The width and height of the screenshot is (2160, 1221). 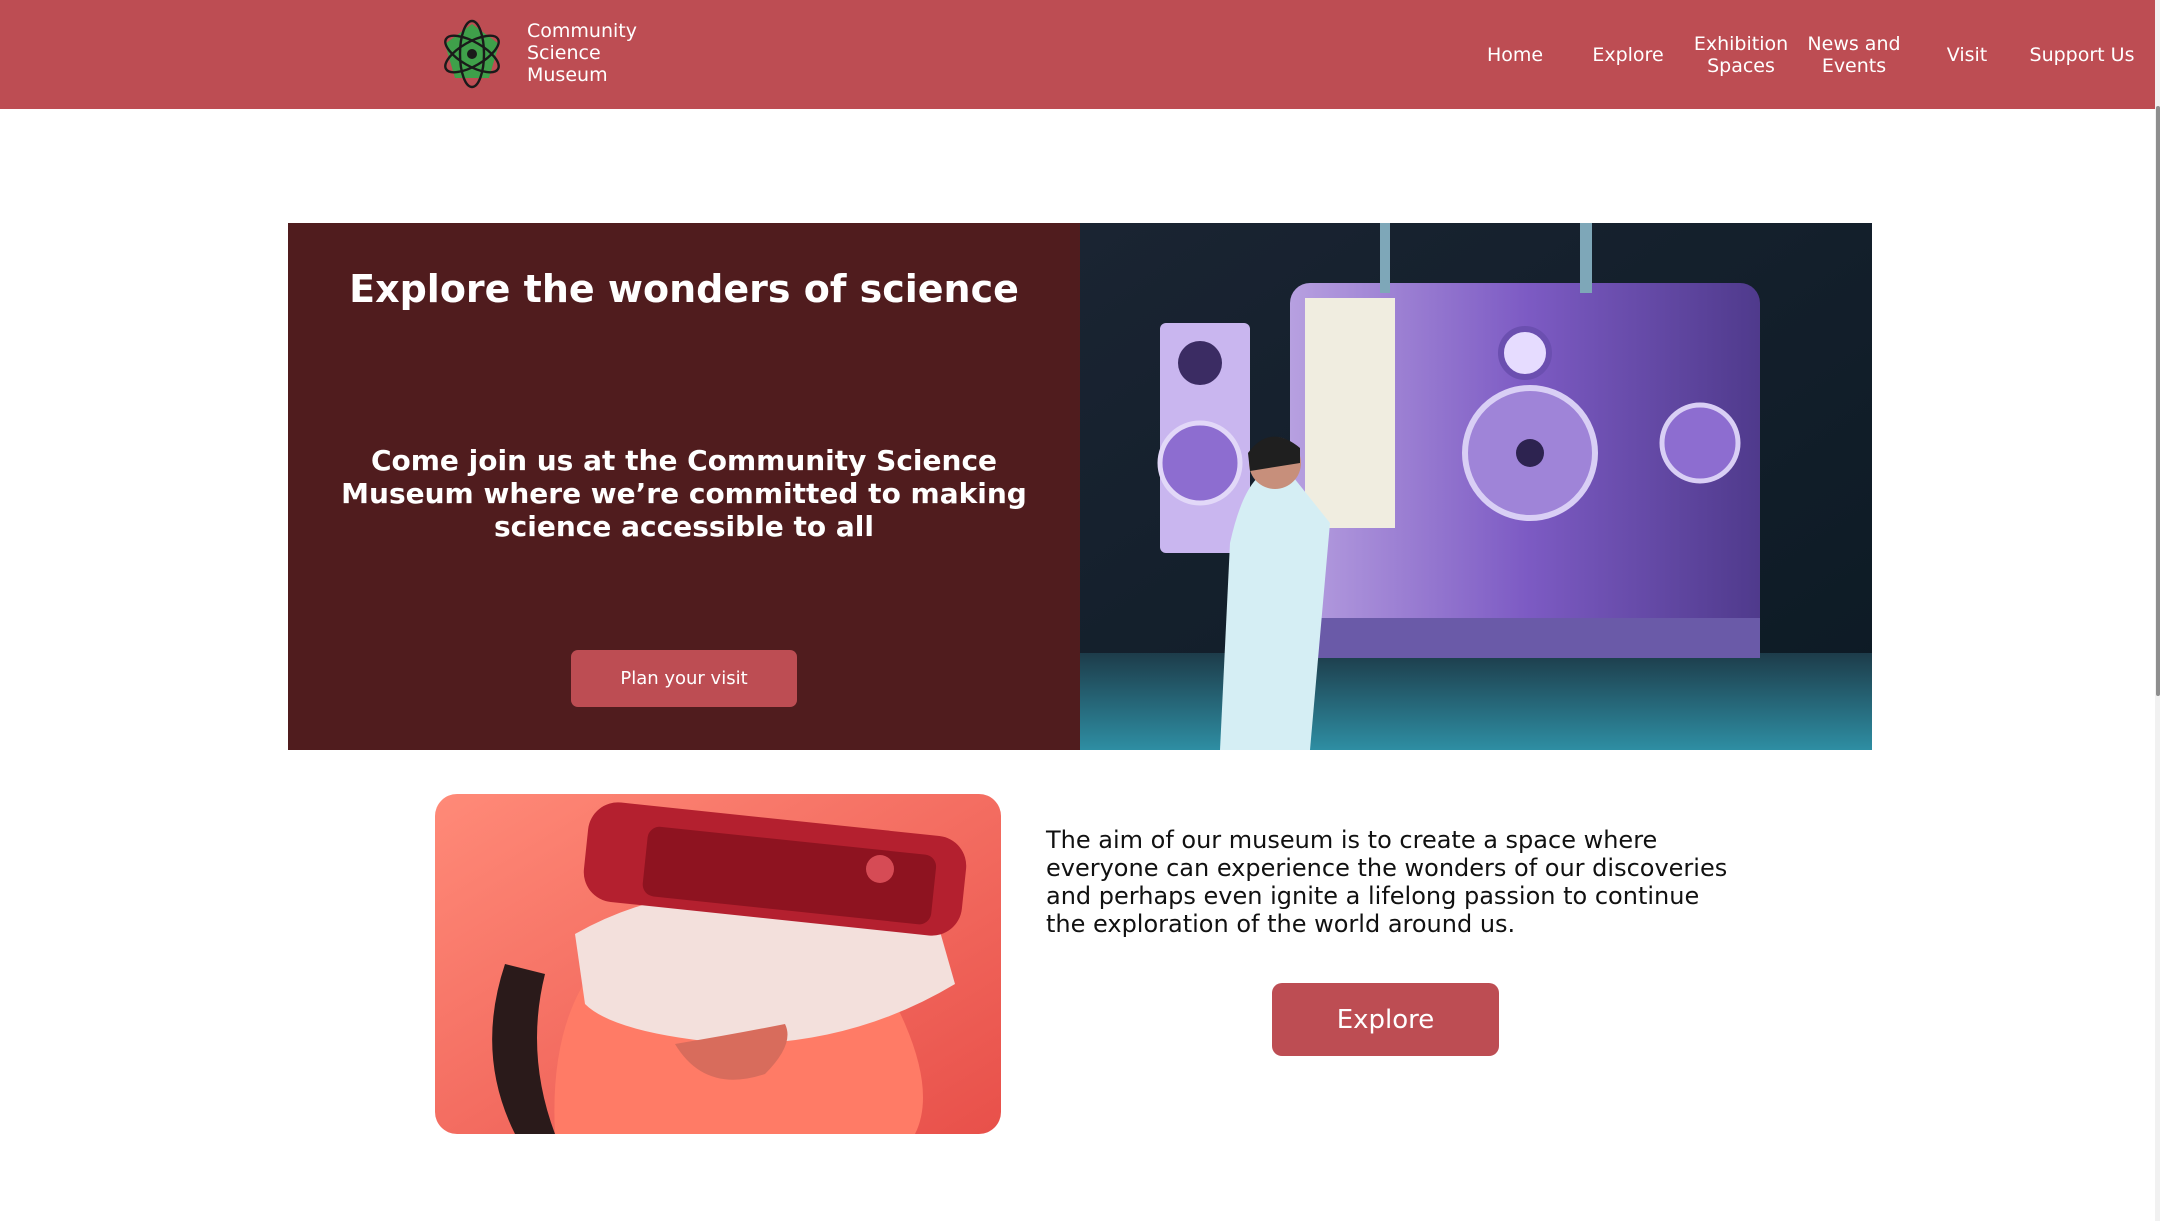 What do you see at coordinates (1854, 43) in the screenshot?
I see `nav-news-label-1: News and` at bounding box center [1854, 43].